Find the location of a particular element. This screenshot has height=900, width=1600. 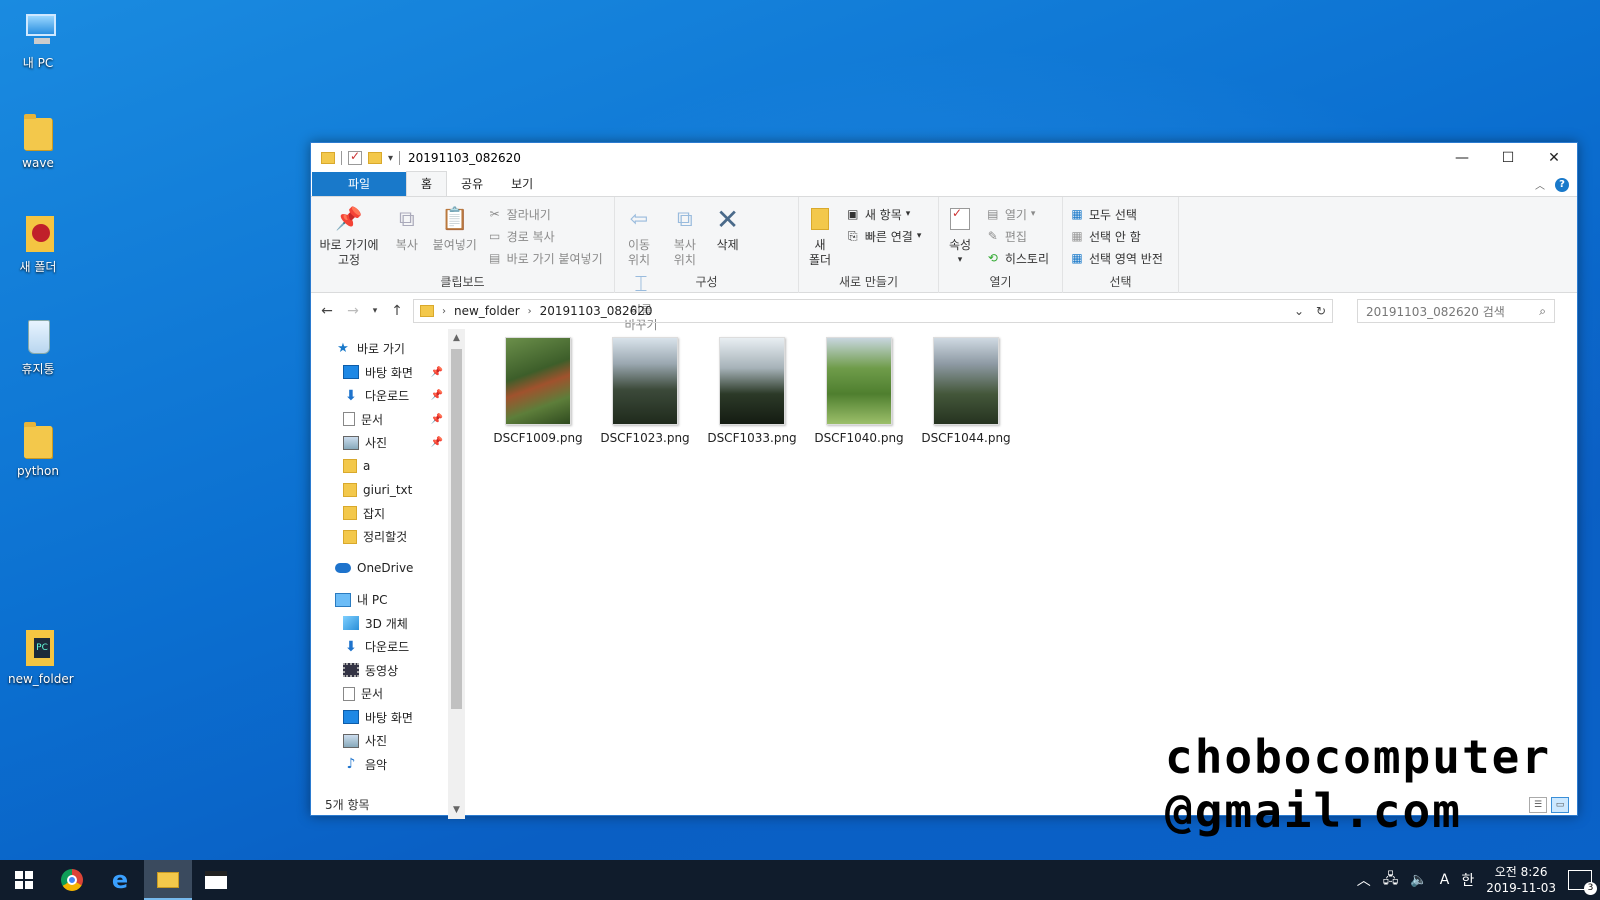

copy-to-button: ⧉ 복사 위치 is located at coordinates (685, 235).